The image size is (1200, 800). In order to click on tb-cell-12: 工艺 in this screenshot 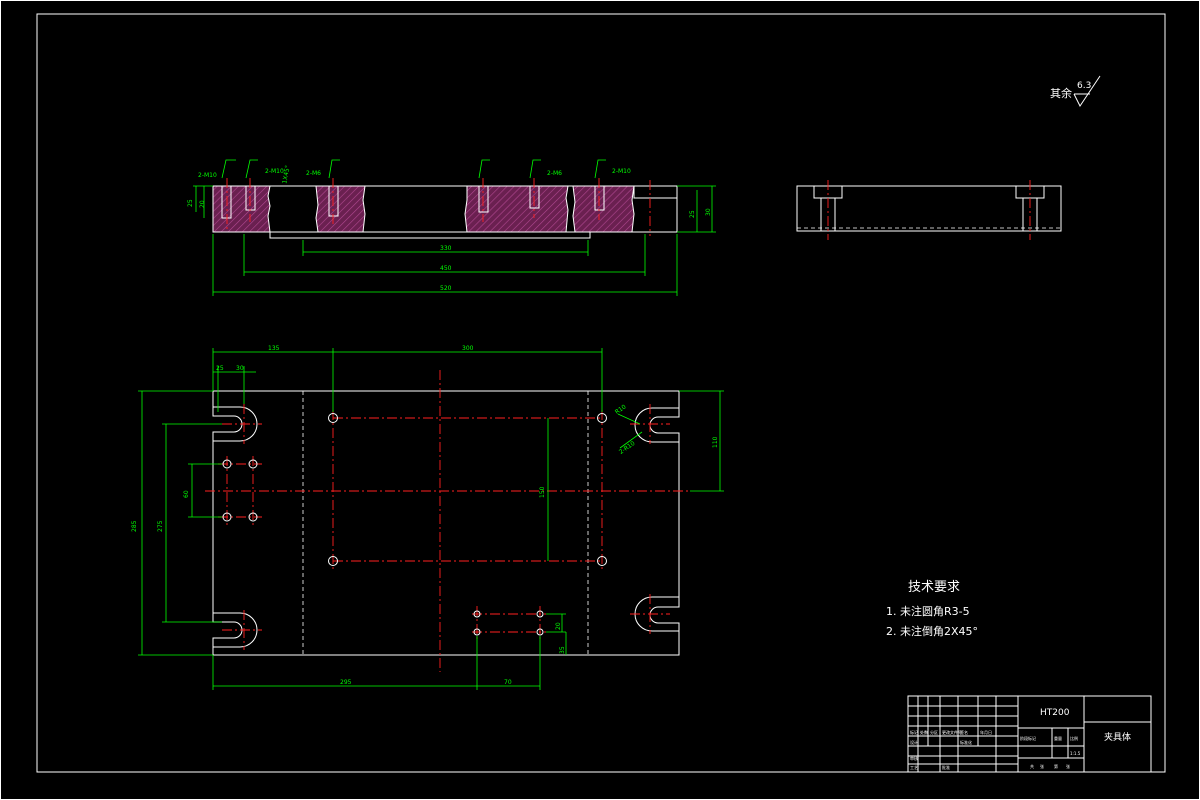, I will do `click(914, 767)`.